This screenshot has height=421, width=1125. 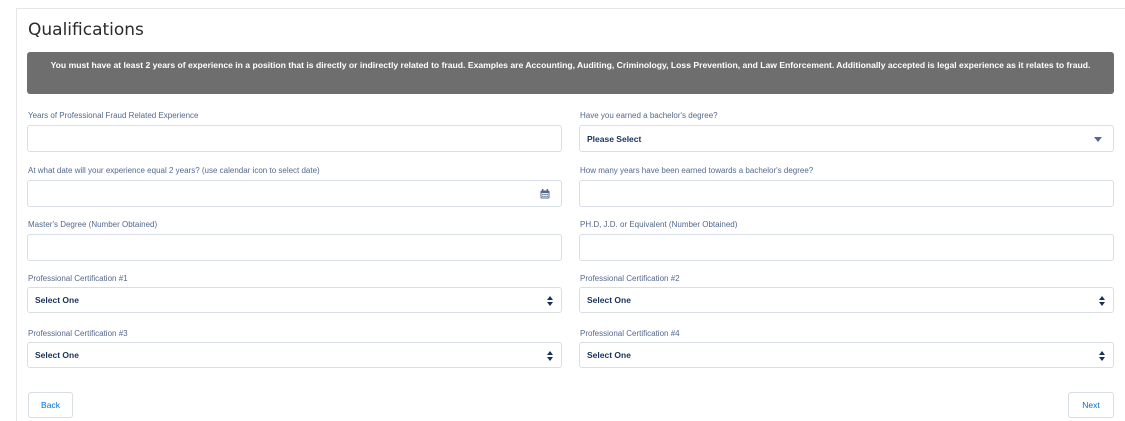 I want to click on cert3-label: Professional Certification #3, so click(x=78, y=333).